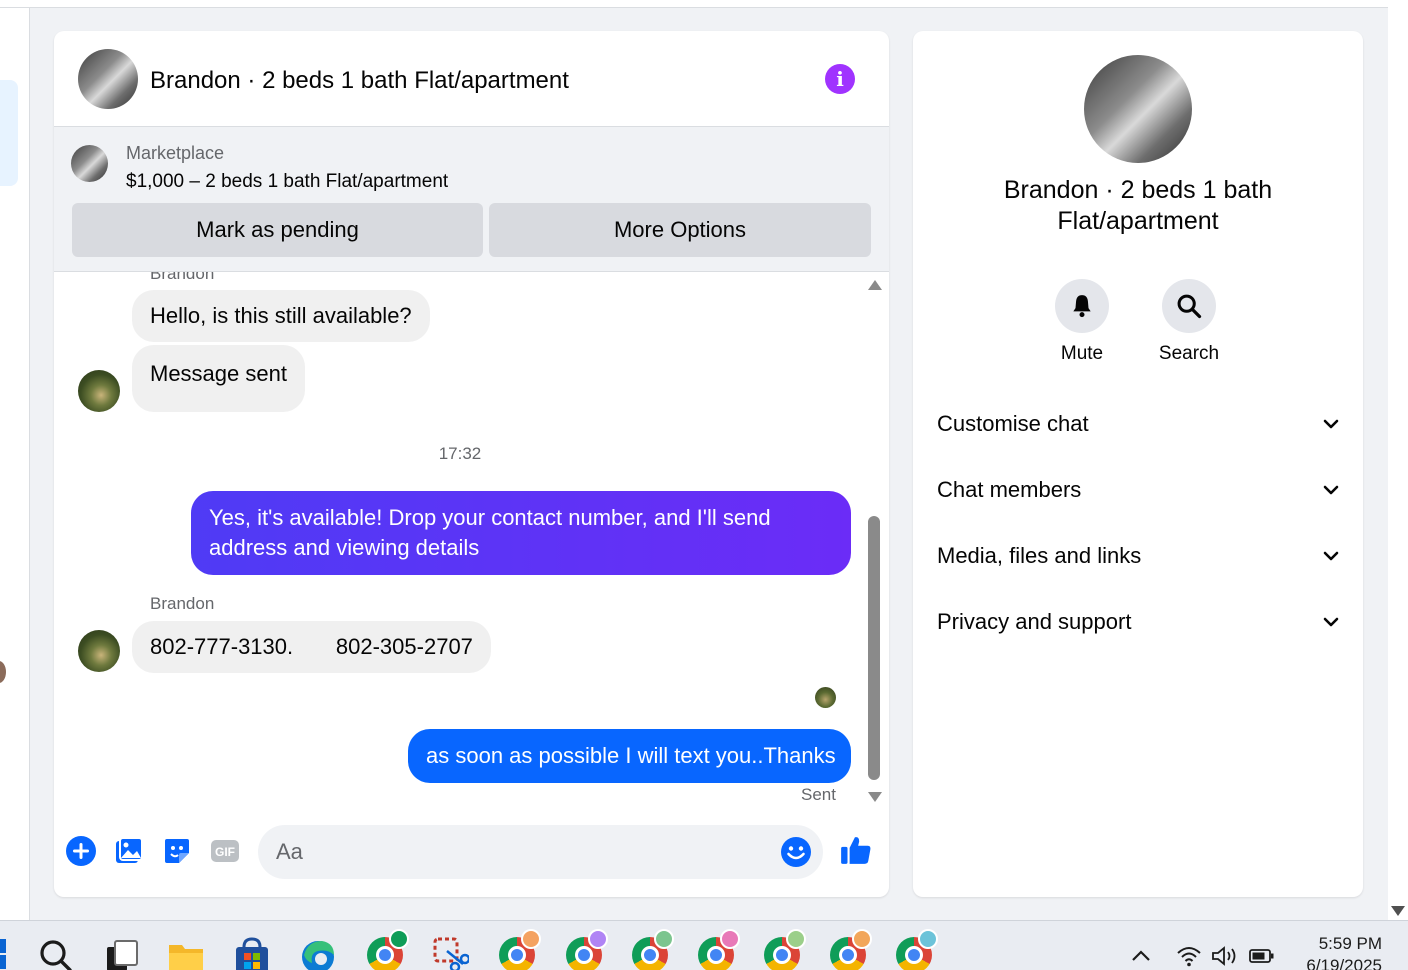  I want to click on chat-avatar, so click(108, 79).